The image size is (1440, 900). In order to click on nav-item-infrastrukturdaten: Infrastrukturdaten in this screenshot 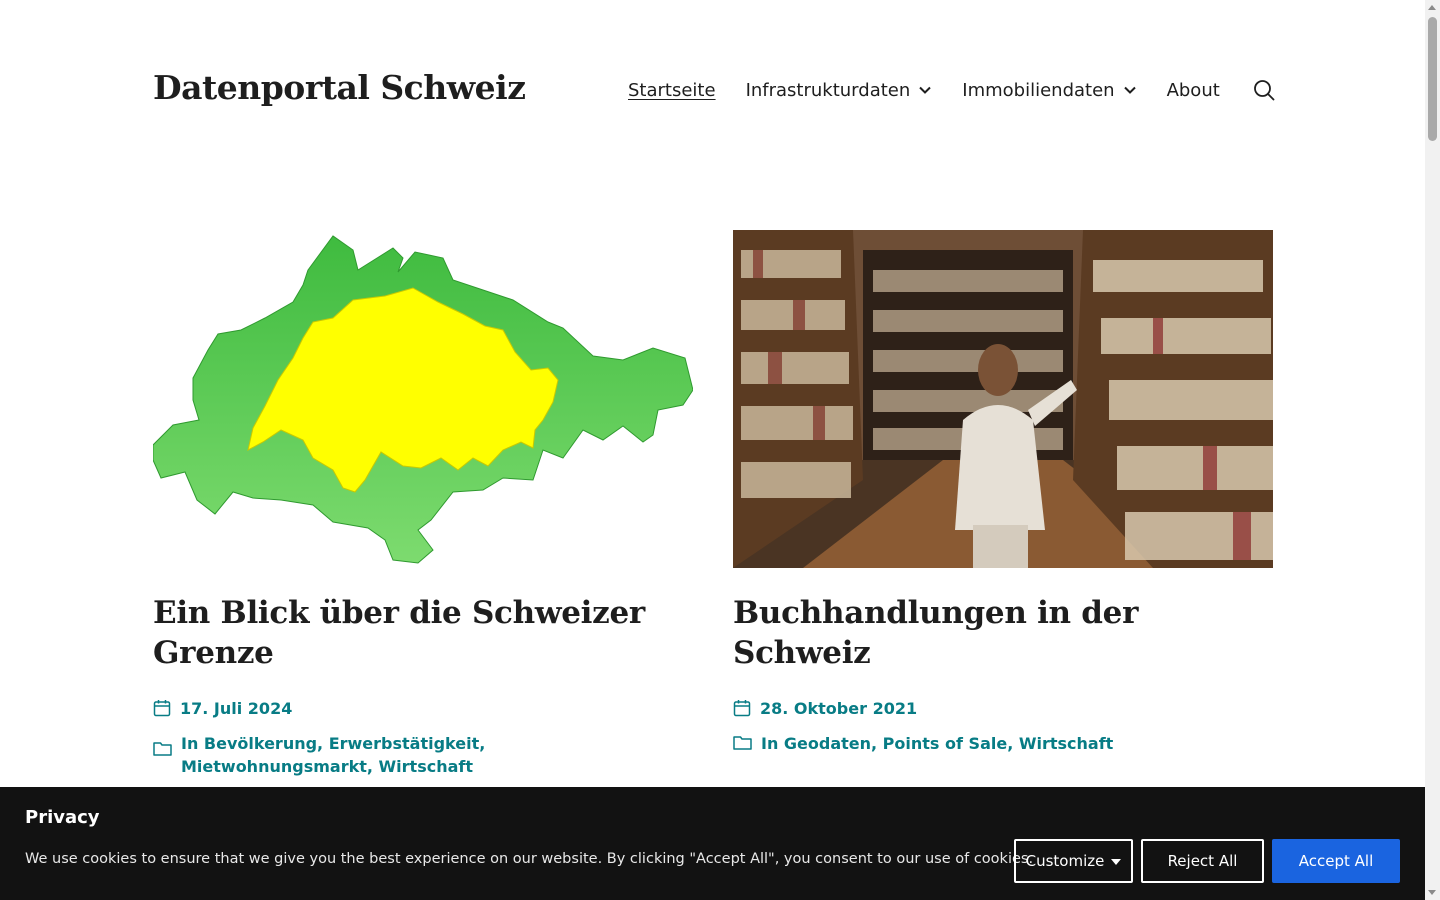, I will do `click(839, 90)`.